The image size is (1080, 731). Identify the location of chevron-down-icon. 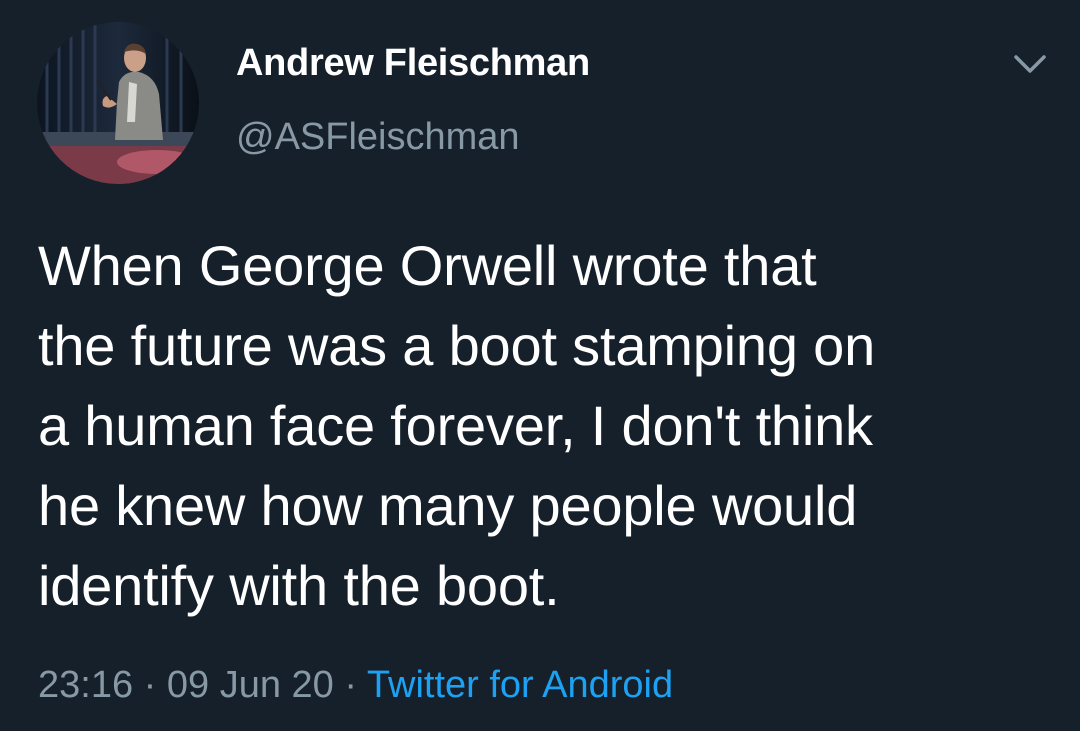
(1030, 65).